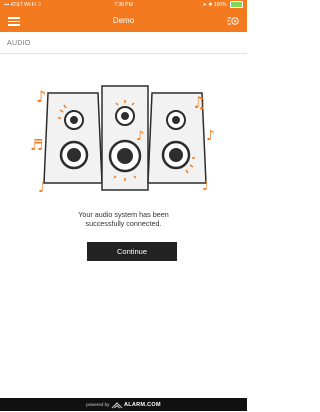 The width and height of the screenshot is (320, 412). What do you see at coordinates (132, 251) in the screenshot?
I see `continue-button: Continue` at bounding box center [132, 251].